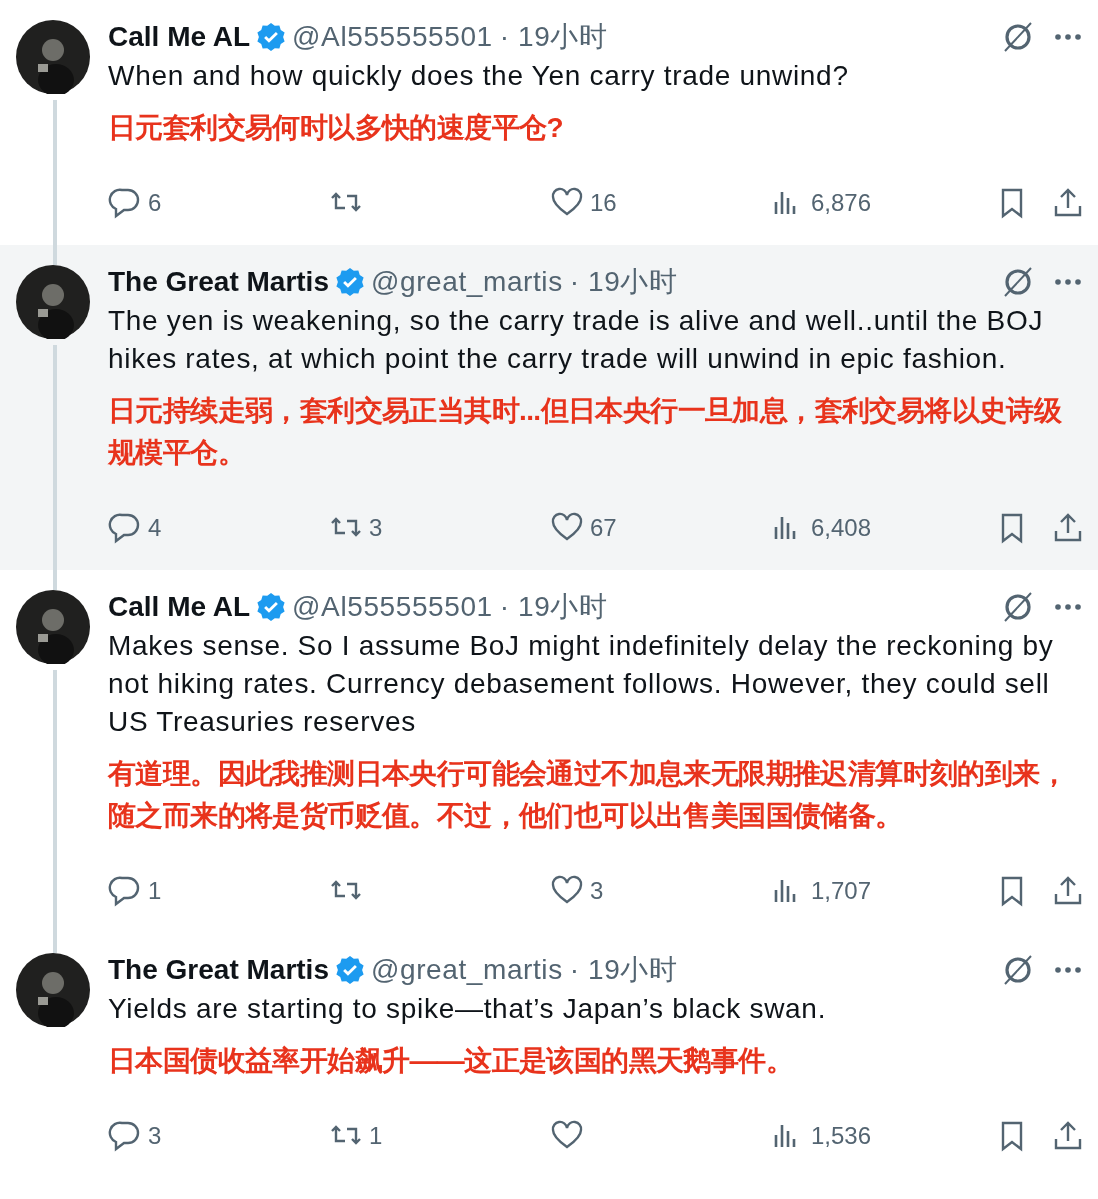  What do you see at coordinates (468, 1009) in the screenshot?
I see `post-text: Yields are starting to spike—that’s Japan’s black swan.` at bounding box center [468, 1009].